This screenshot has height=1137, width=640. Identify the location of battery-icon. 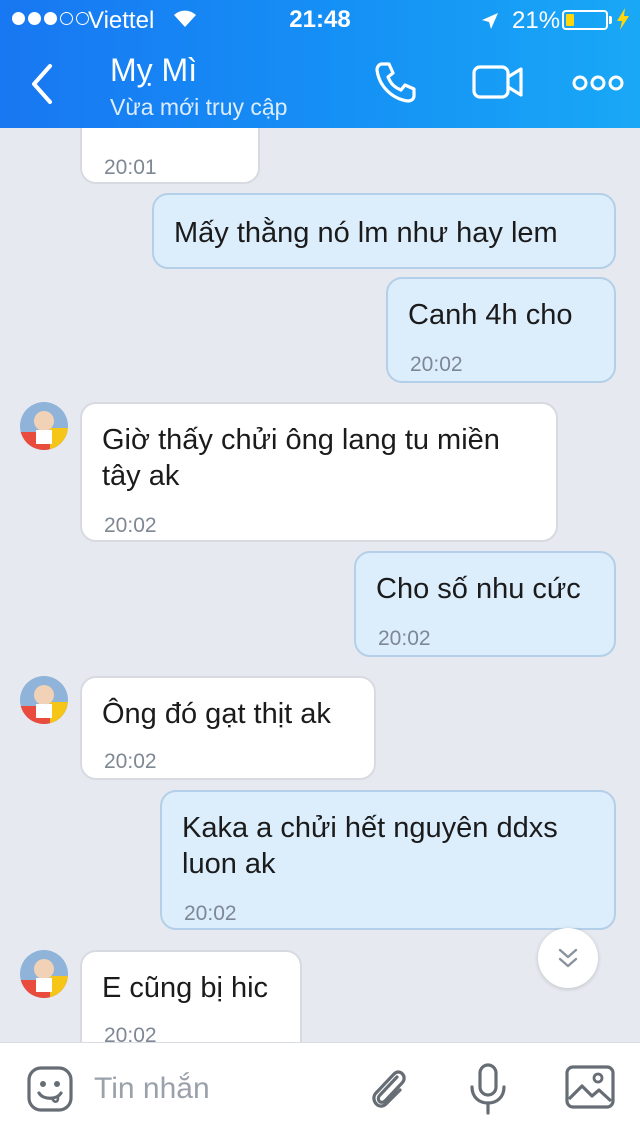
(585, 20).